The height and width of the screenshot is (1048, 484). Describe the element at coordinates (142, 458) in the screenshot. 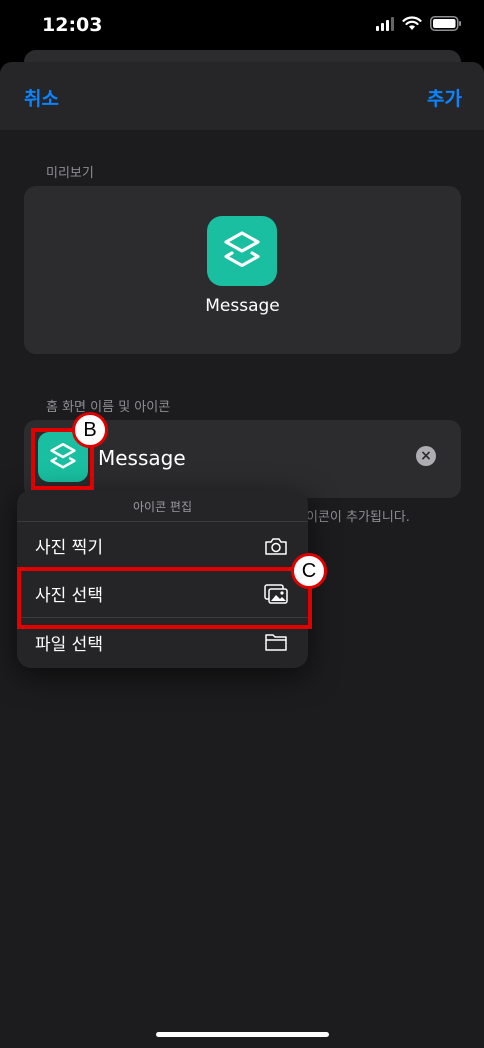

I see `home-name-input: Message` at that location.